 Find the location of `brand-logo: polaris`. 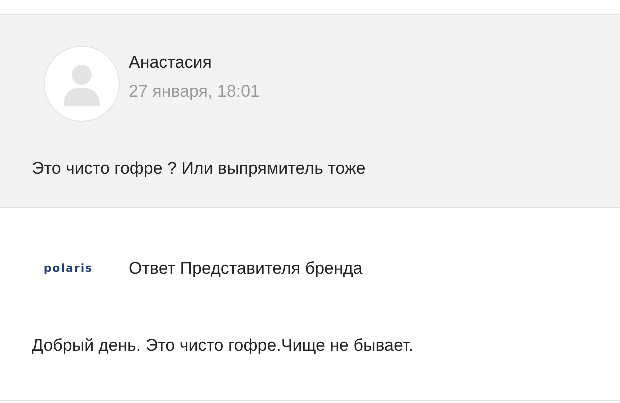

brand-logo: polaris is located at coordinates (68, 268).